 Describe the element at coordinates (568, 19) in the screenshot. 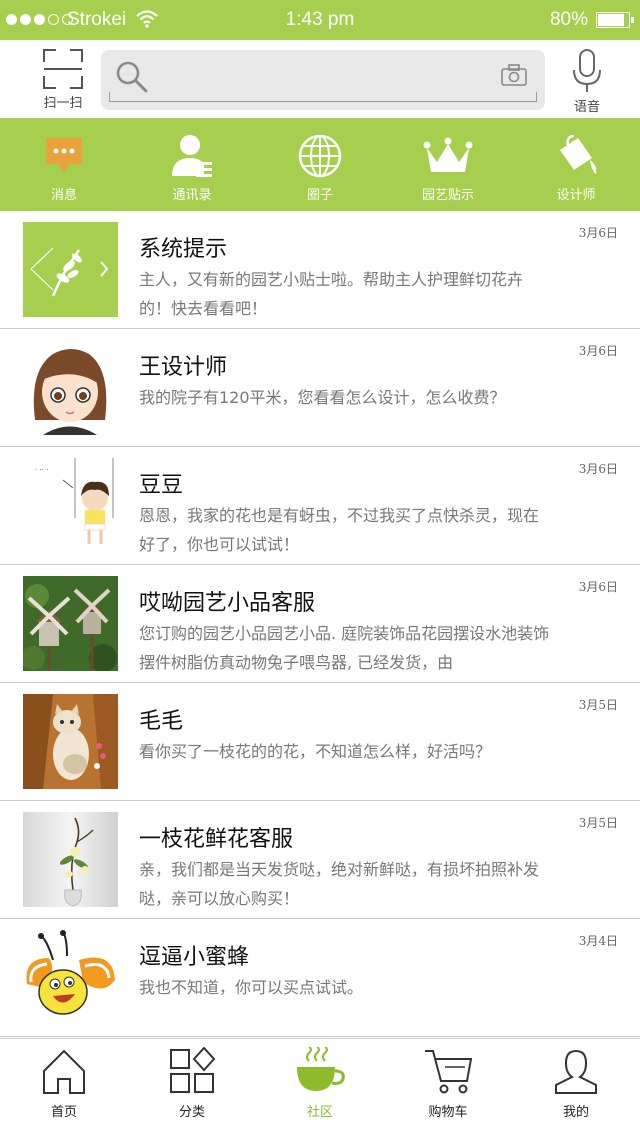

I see `battery-percentage: 80%` at that location.